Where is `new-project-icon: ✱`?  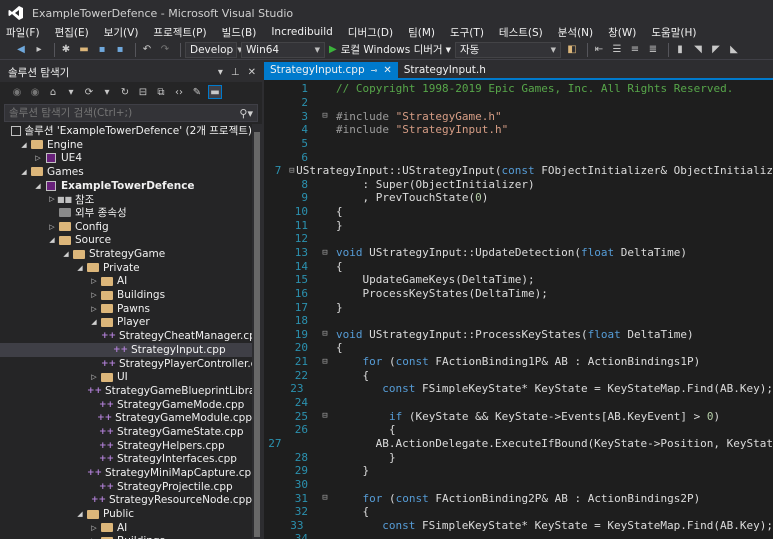 new-project-icon: ✱ is located at coordinates (66, 50).